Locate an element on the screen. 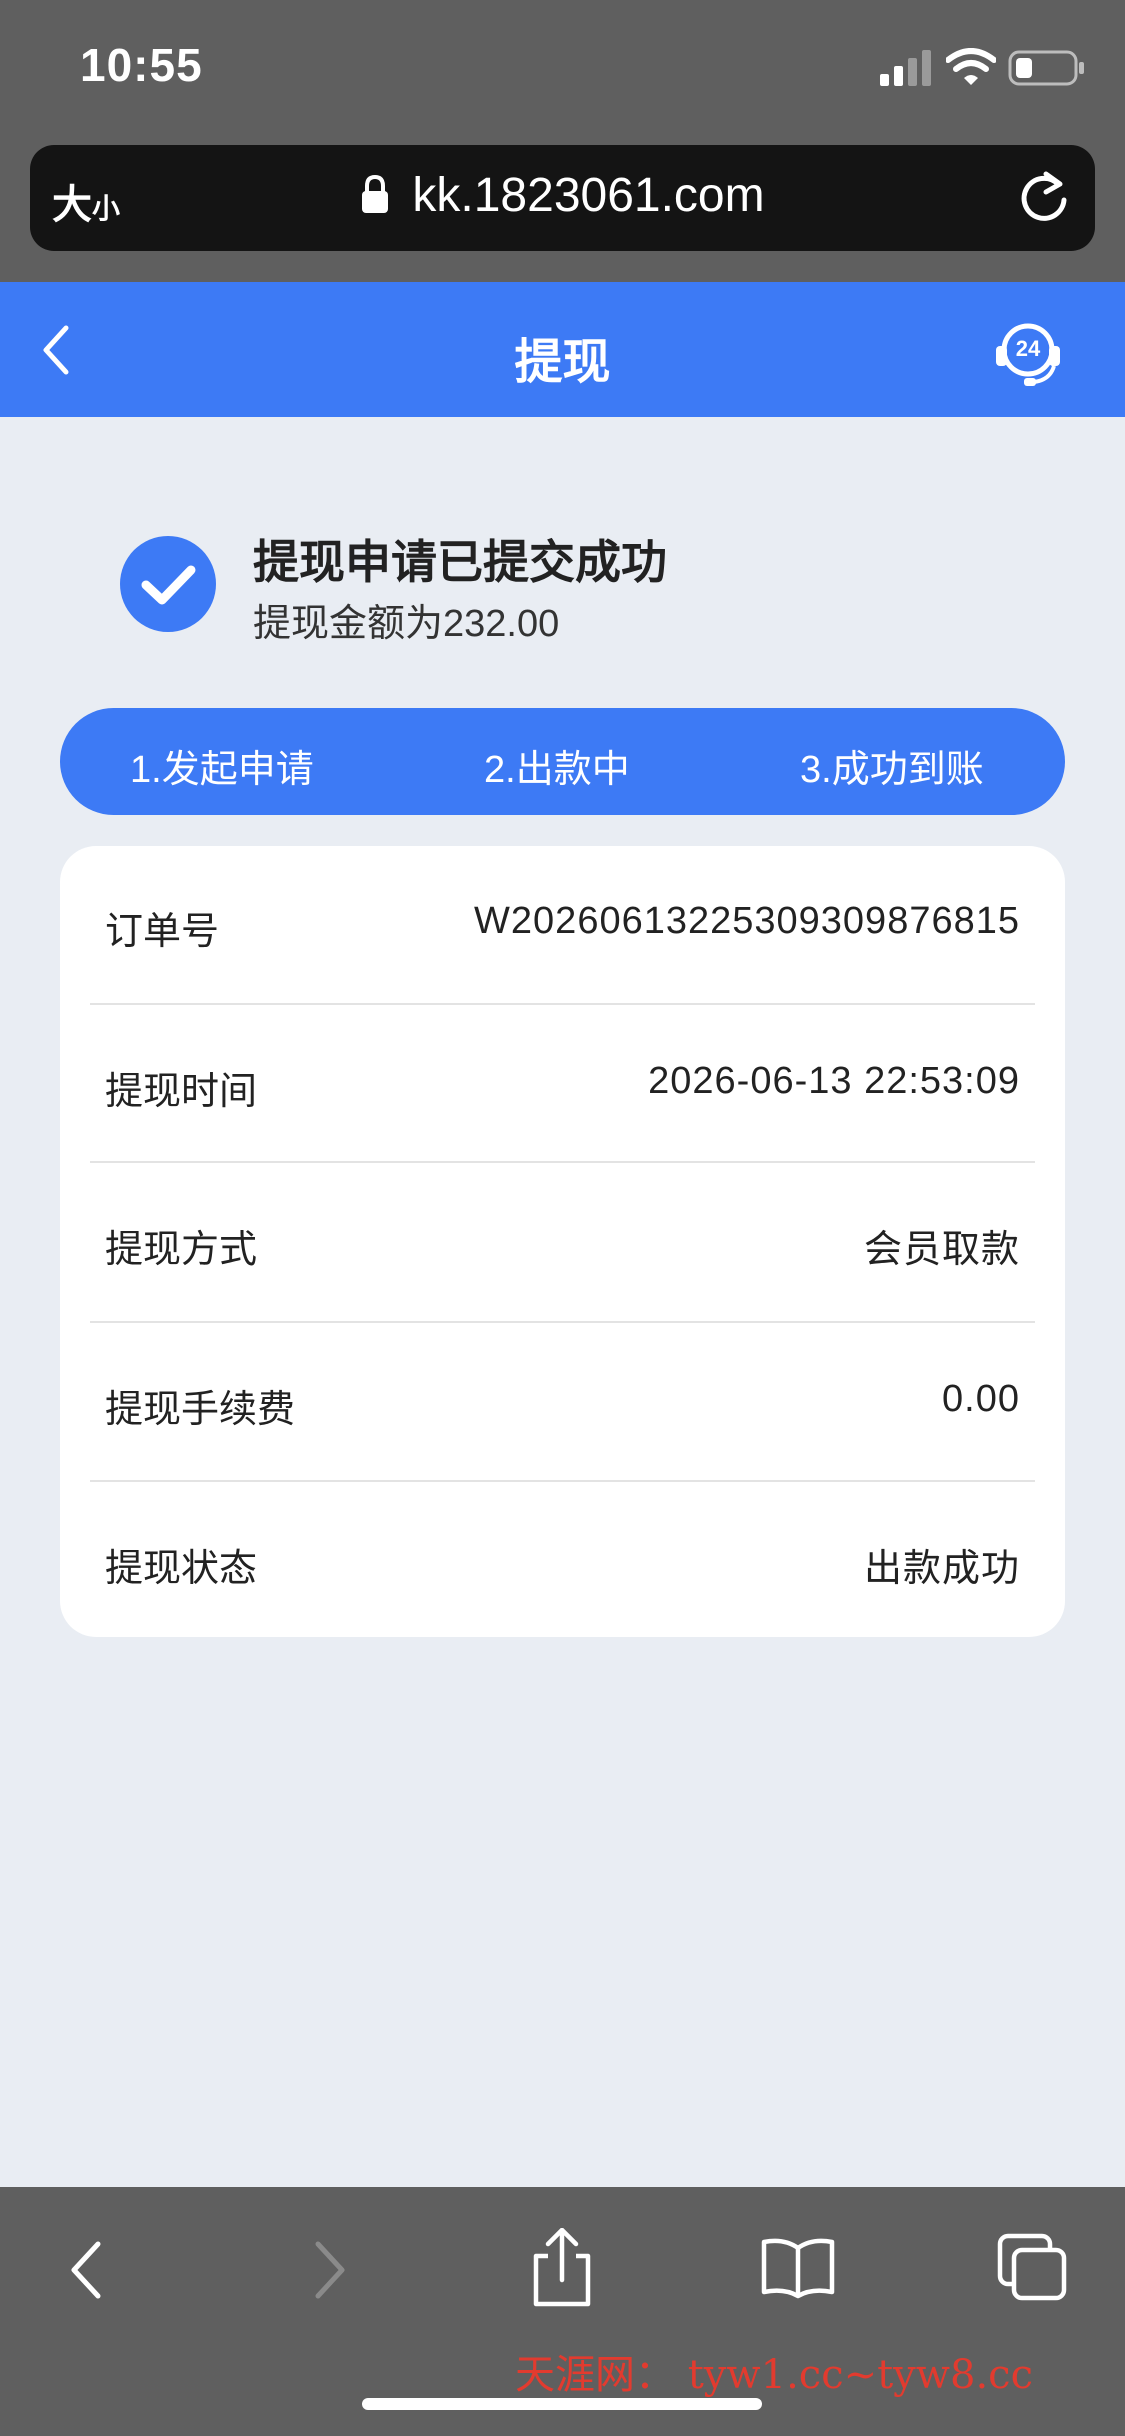  watermark: 天涯网： tyw1.cc~tyw8.cc is located at coordinates (774, 2375).